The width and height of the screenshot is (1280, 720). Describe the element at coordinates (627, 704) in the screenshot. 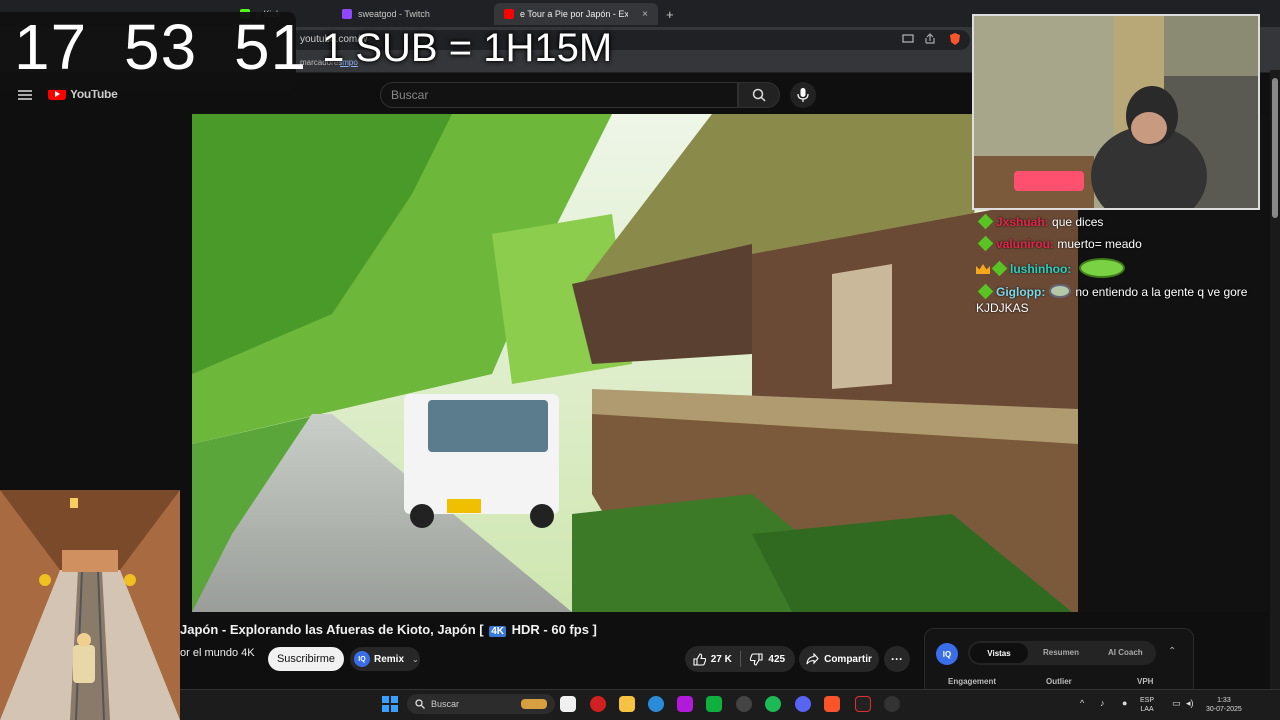

I see `file-explorer-icon` at that location.